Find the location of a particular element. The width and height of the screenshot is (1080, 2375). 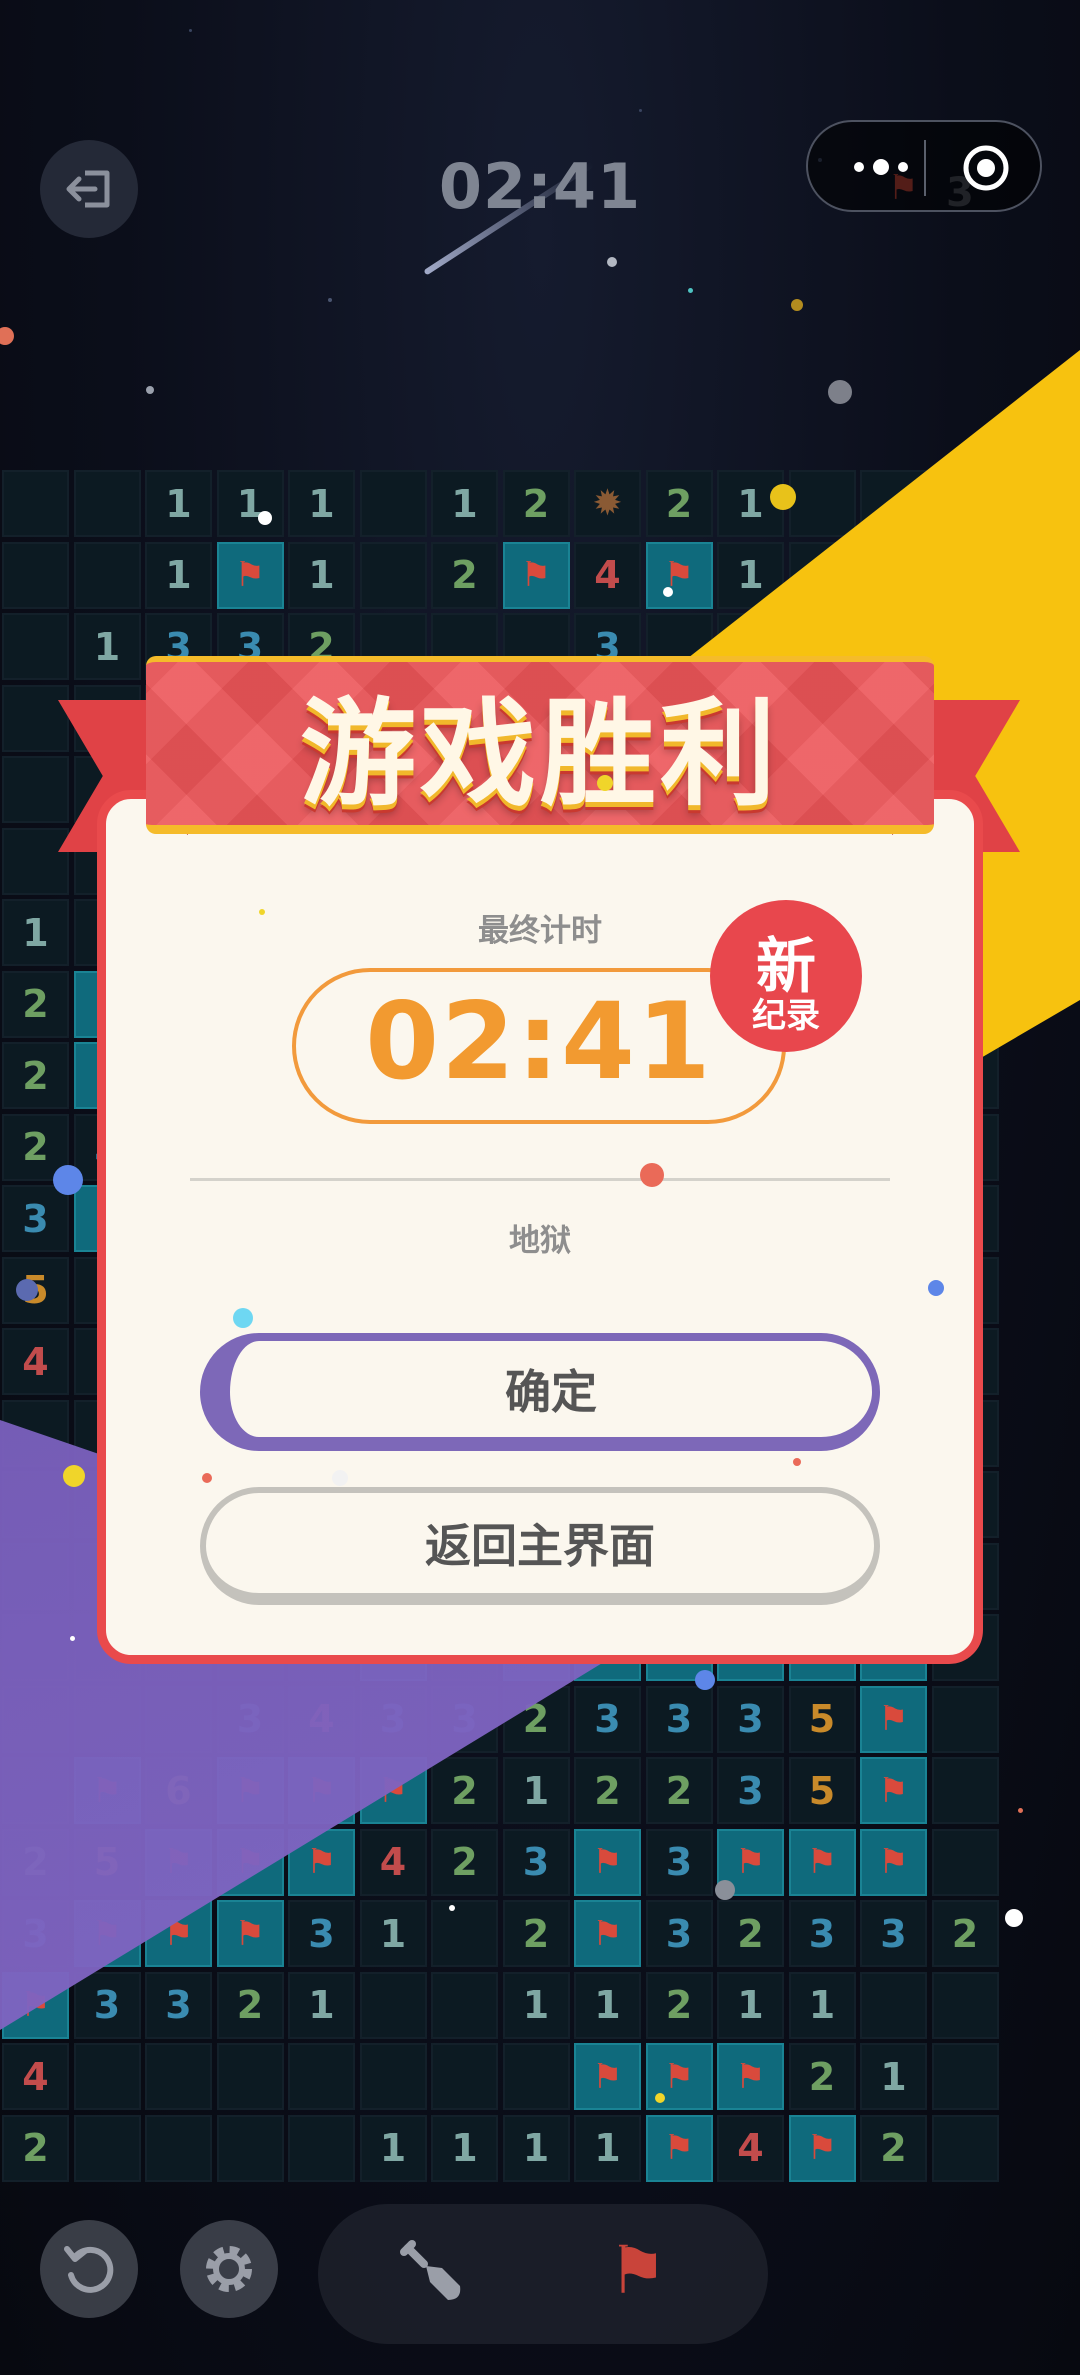

exit-button is located at coordinates (89, 189).